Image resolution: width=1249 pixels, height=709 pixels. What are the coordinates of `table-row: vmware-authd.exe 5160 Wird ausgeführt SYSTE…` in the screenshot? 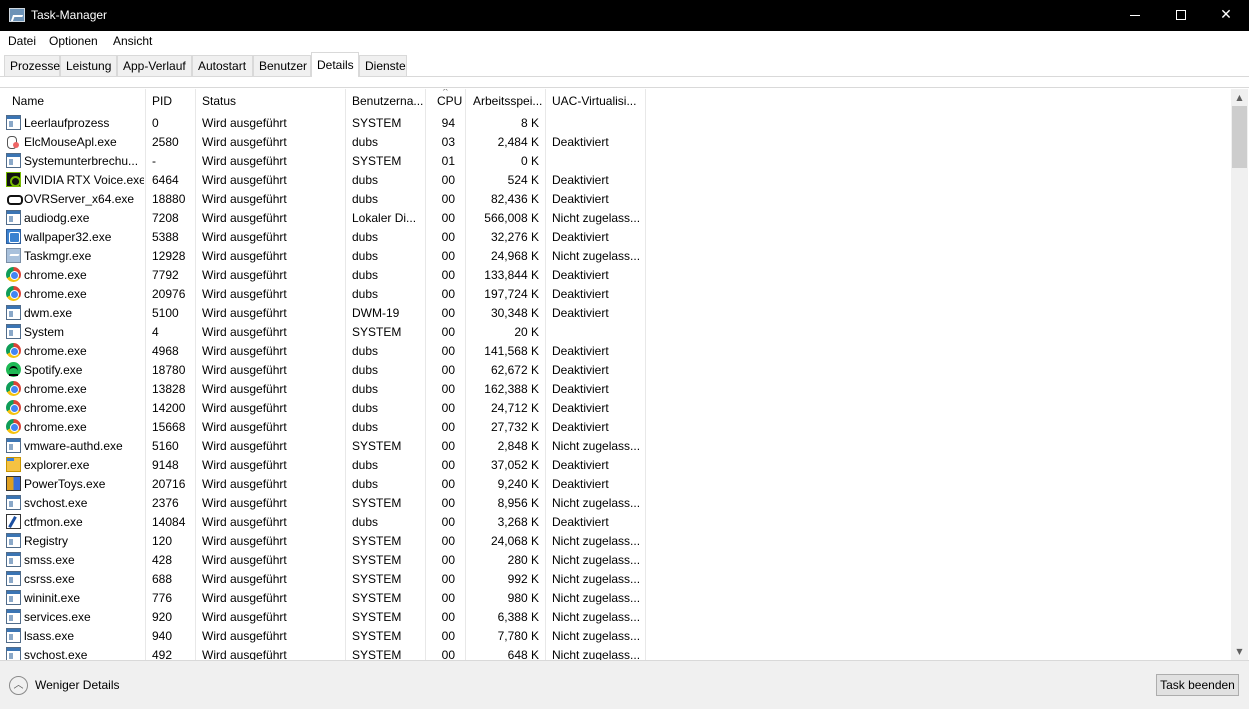 It's located at (323, 445).